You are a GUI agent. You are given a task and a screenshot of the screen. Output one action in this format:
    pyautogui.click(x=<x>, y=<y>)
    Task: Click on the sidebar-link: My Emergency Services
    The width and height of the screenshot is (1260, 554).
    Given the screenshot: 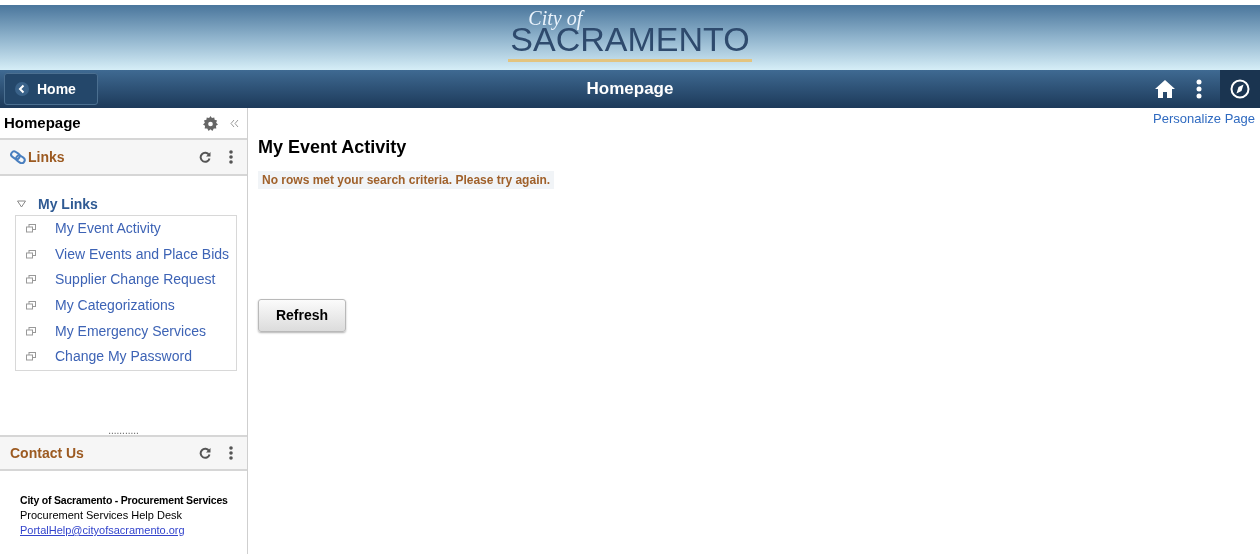 What is the action you would take?
    pyautogui.click(x=130, y=331)
    